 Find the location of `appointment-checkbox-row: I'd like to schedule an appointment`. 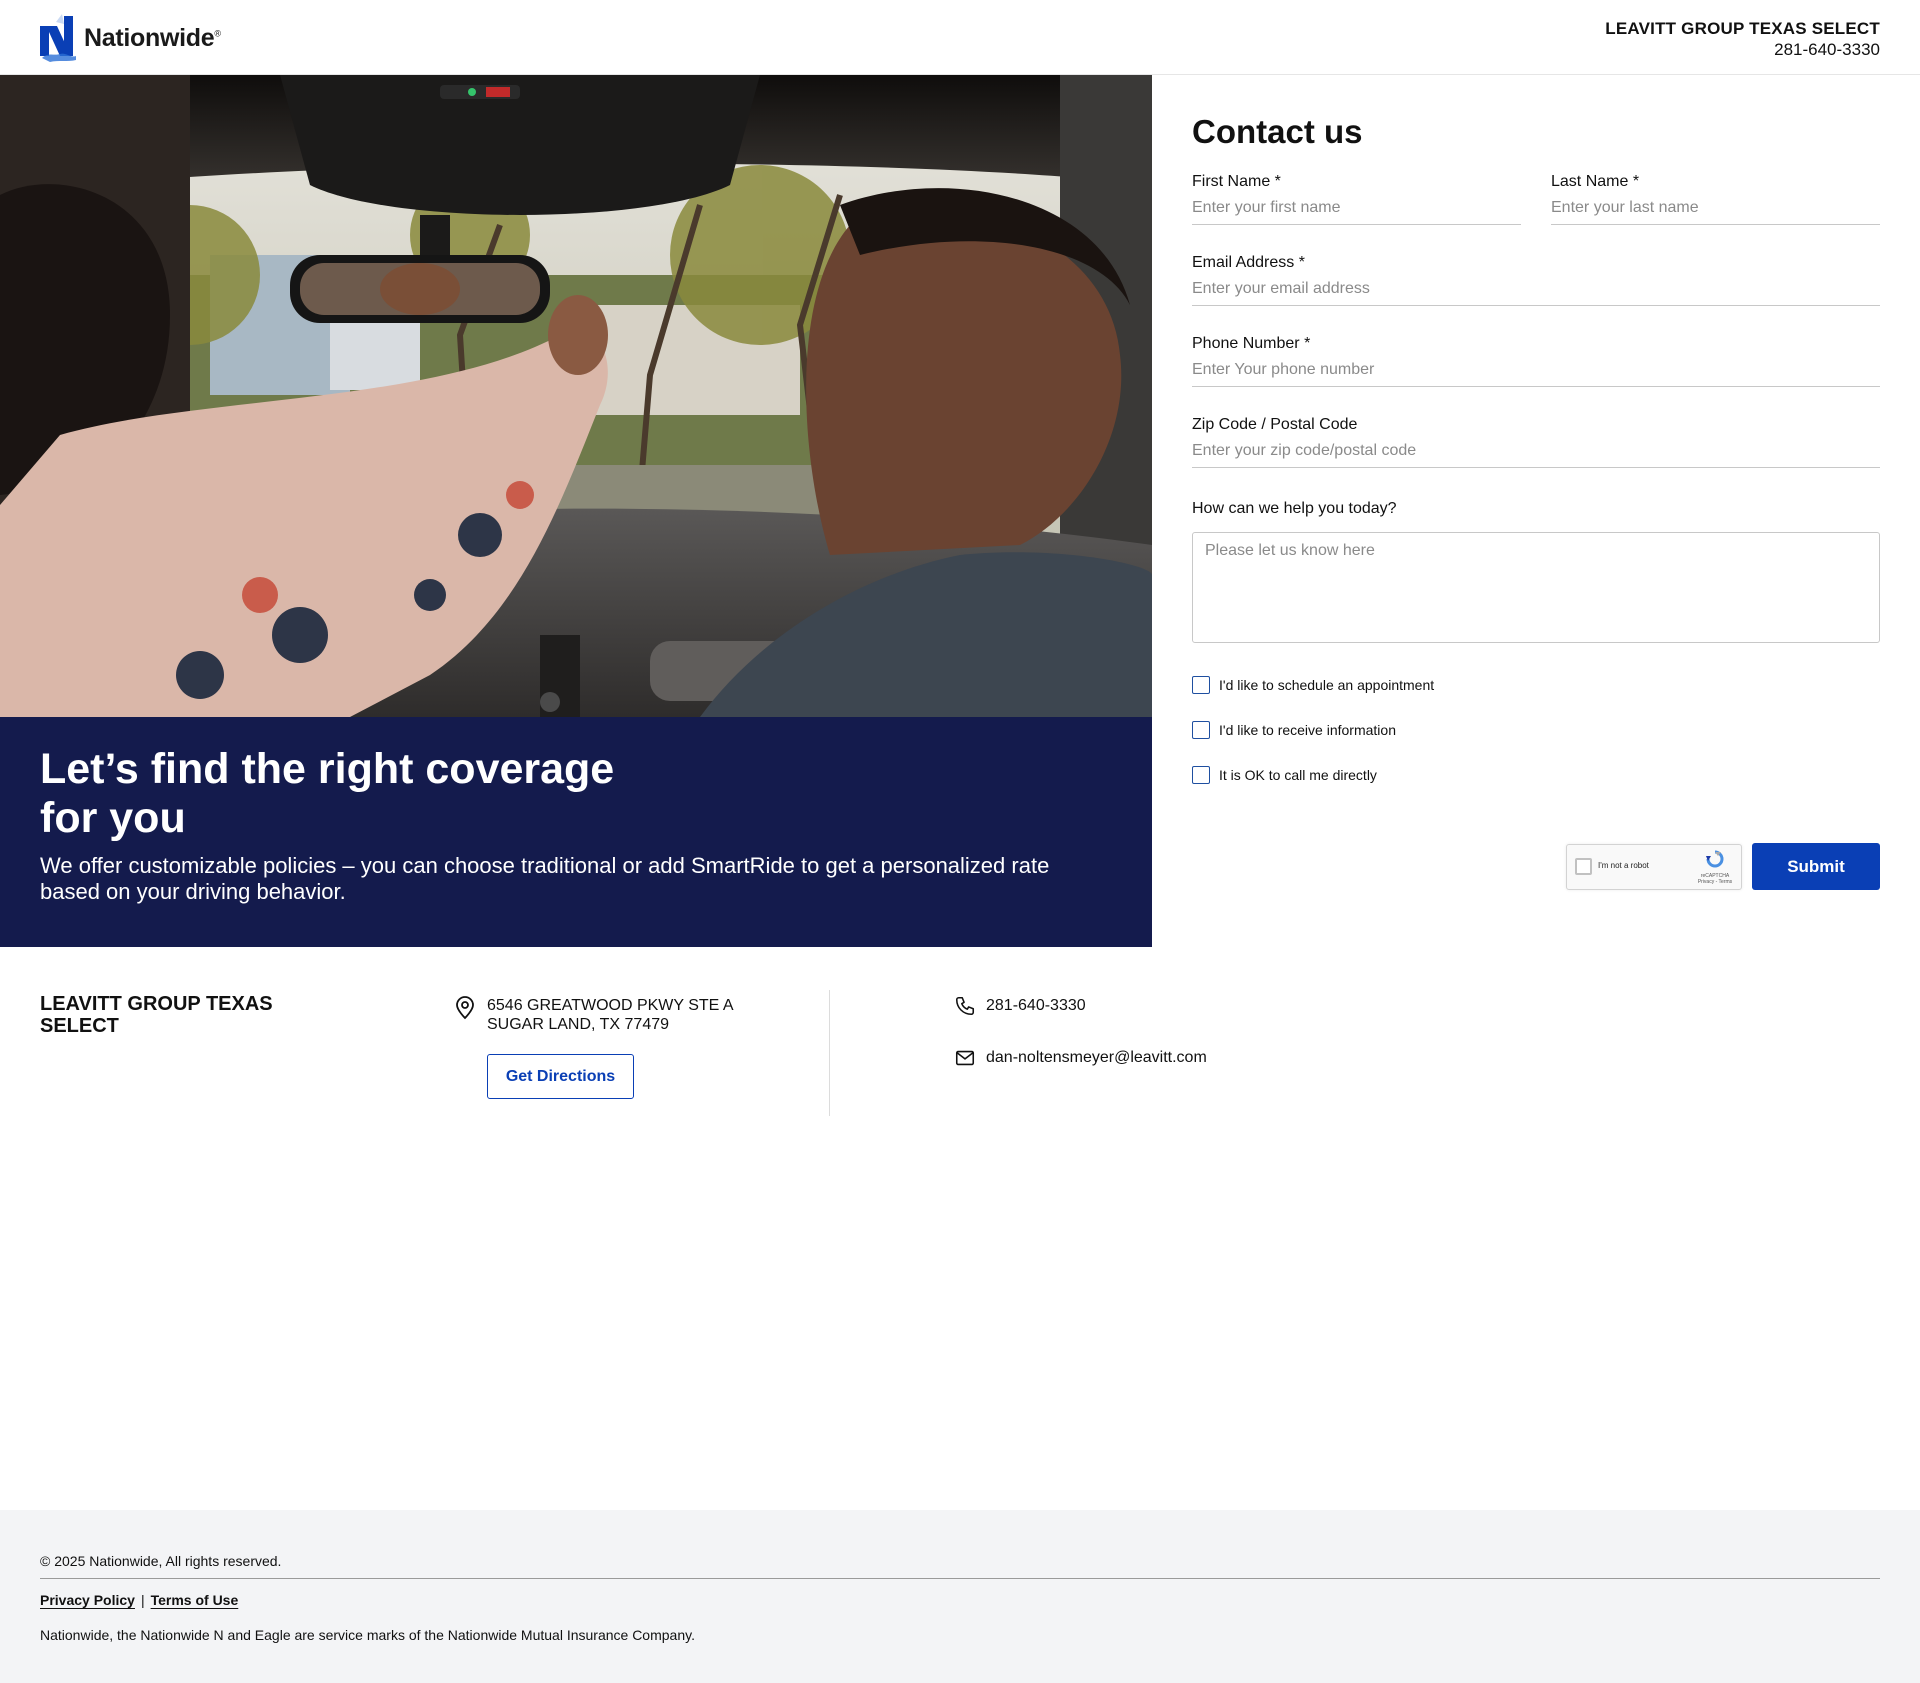

appointment-checkbox-row: I'd like to schedule an appointment is located at coordinates (1536, 684).